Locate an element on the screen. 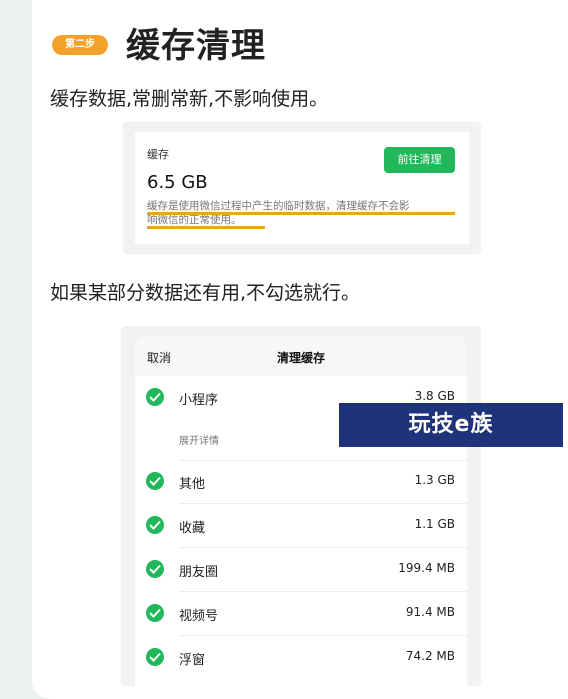 Image resolution: width=568 pixels, height=699 pixels. item-size: 3.8 GB is located at coordinates (434, 396).